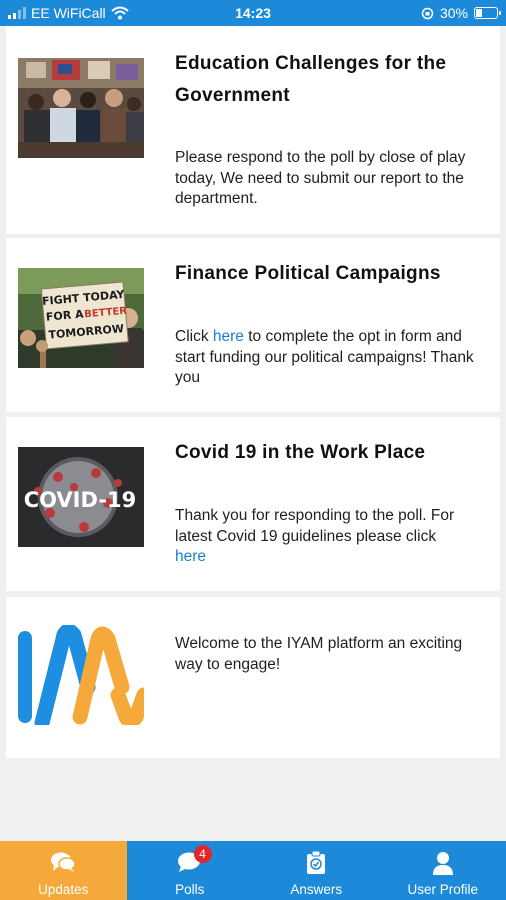  Describe the element at coordinates (300, 452) in the screenshot. I see `card-title: Covid 19 in the Work Place` at that location.